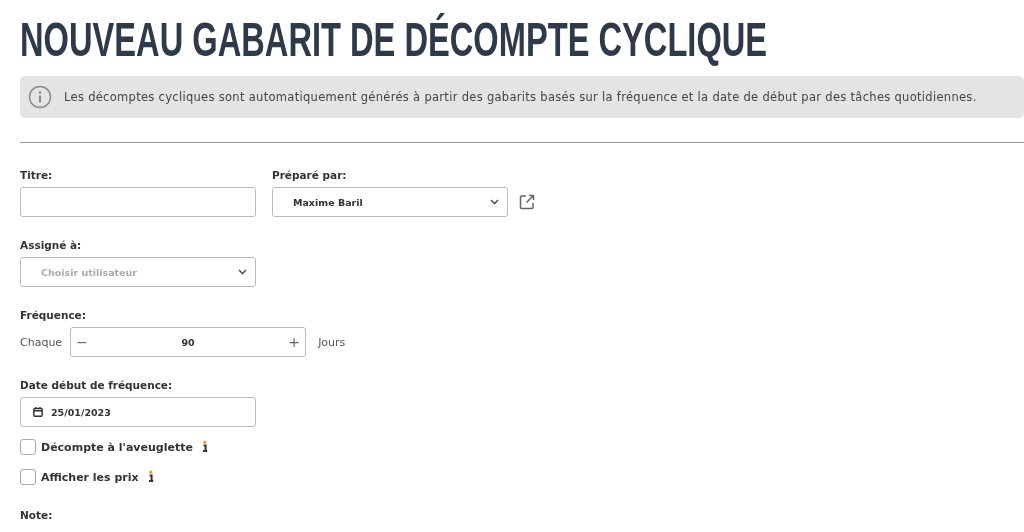 The height and width of the screenshot is (532, 1024). I want to click on info-icon, so click(40, 97).